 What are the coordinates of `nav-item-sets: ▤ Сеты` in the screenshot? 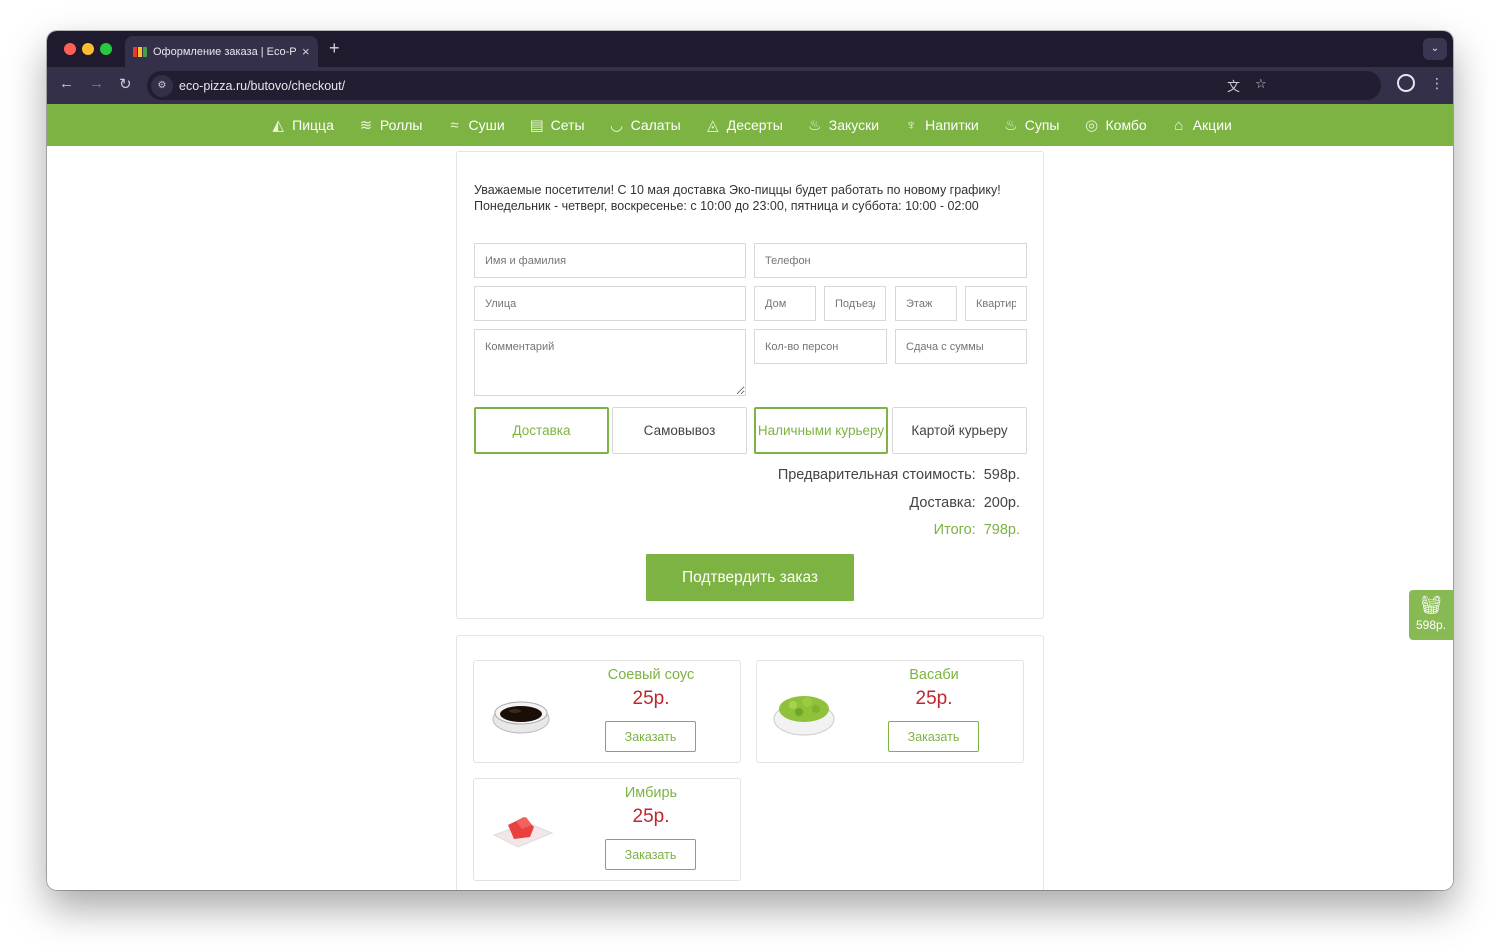 It's located at (556, 125).